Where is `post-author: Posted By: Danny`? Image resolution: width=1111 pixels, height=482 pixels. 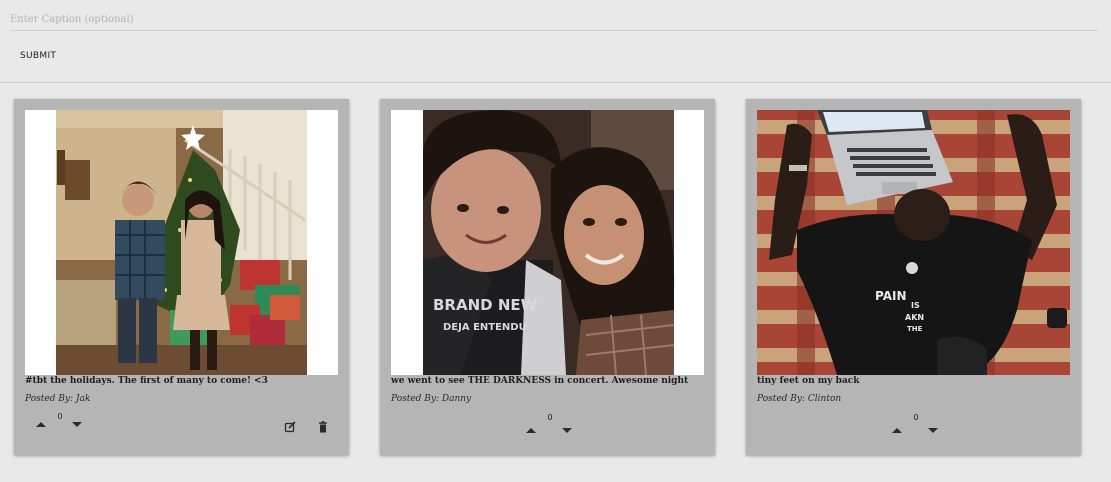
post-author: Posted By: Danny is located at coordinates (431, 399).